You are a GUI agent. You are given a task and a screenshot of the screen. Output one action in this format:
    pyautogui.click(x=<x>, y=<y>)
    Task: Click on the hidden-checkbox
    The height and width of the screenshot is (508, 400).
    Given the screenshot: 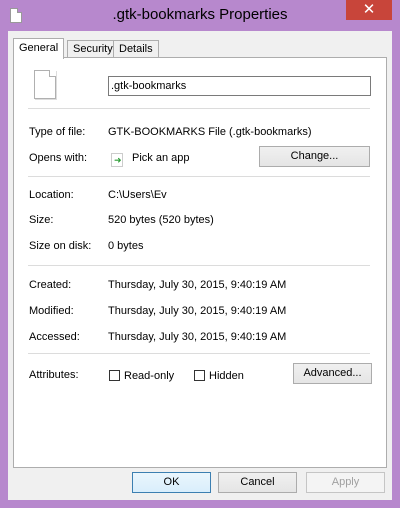 What is the action you would take?
    pyautogui.click(x=199, y=375)
    